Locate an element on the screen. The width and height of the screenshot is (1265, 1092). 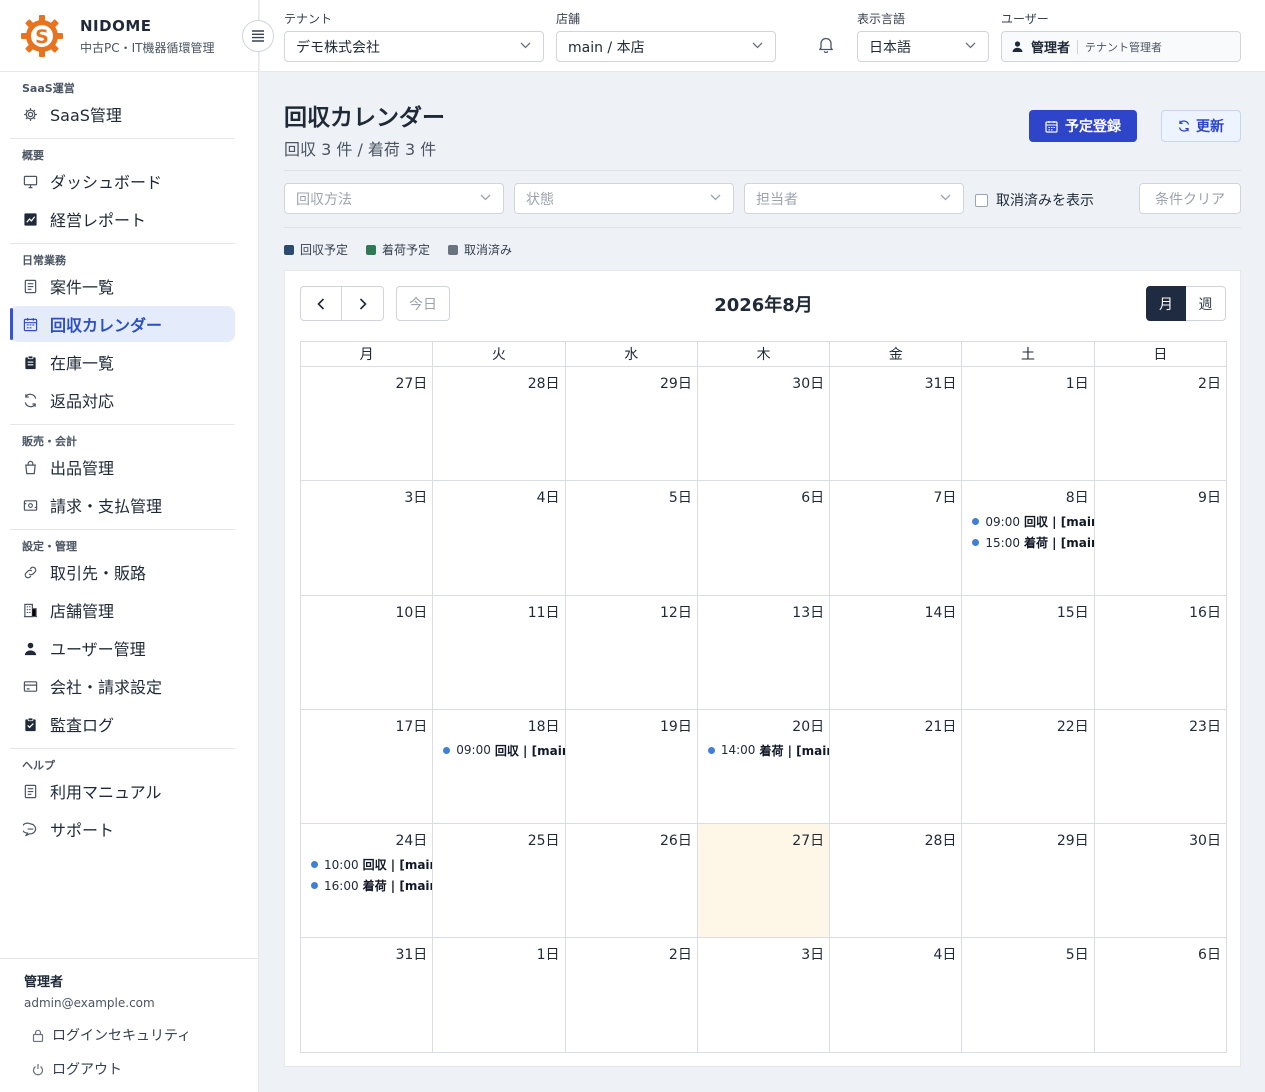
sidebar-item-chat: サポート is located at coordinates (122, 829).